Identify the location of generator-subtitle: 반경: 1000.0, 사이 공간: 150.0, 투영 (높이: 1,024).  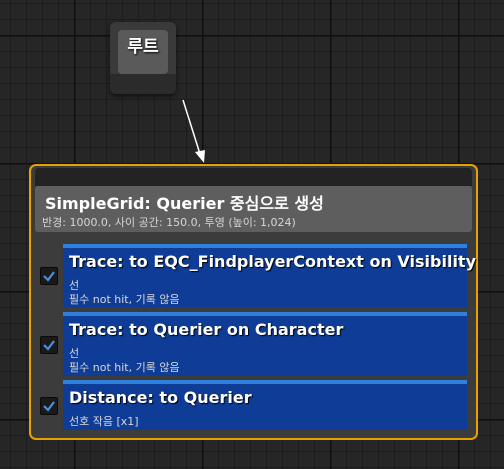
(169, 222).